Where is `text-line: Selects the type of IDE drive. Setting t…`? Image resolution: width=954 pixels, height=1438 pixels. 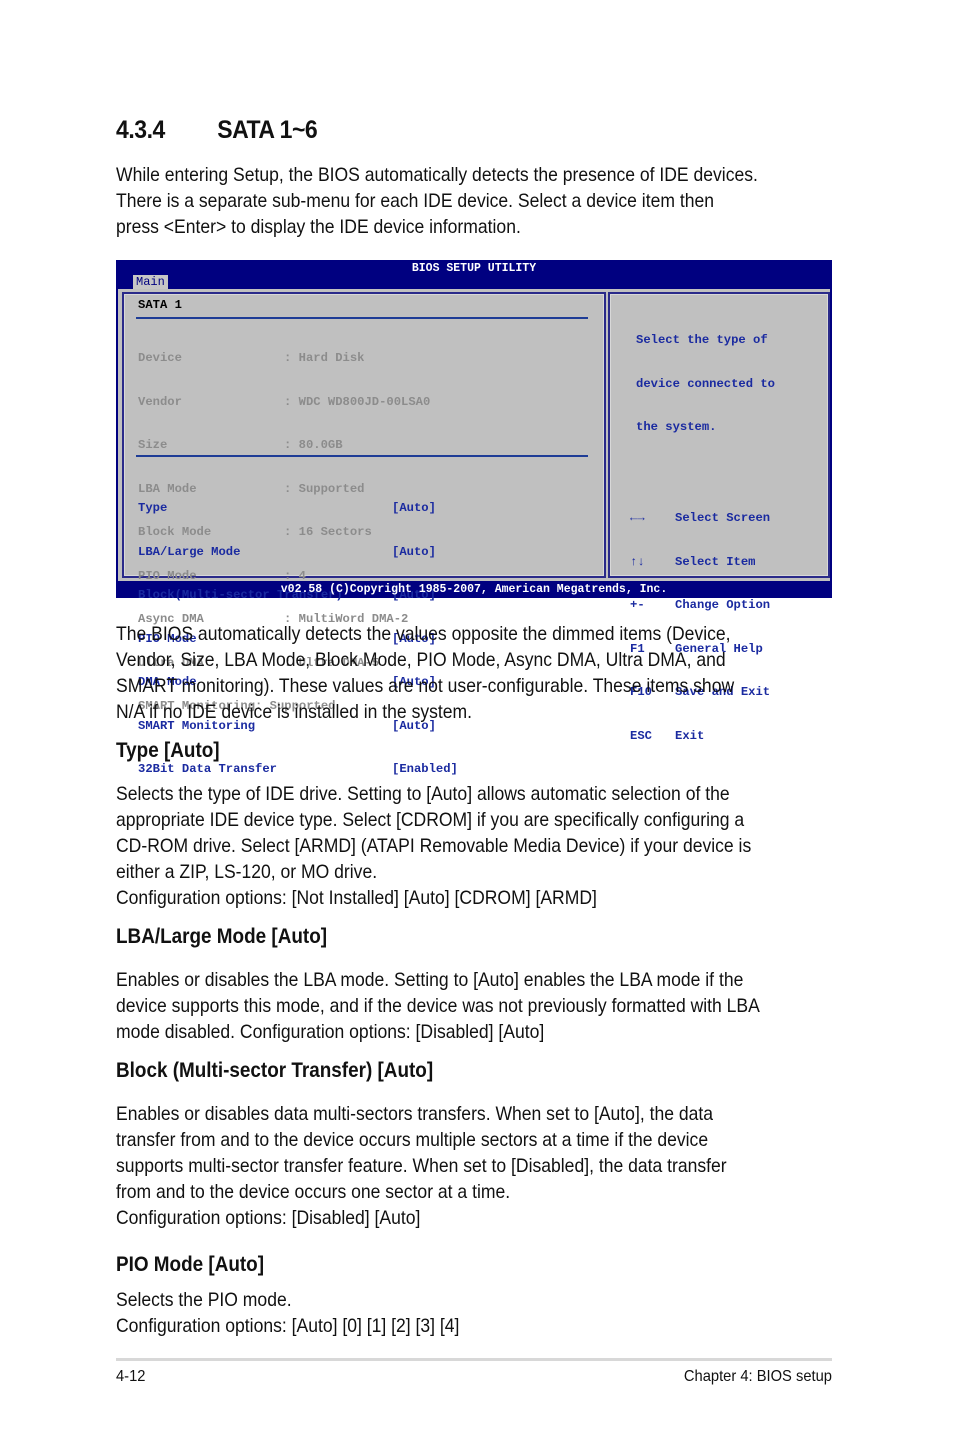
text-line: Selects the type of IDE drive. Setting t… is located at coordinates (423, 794).